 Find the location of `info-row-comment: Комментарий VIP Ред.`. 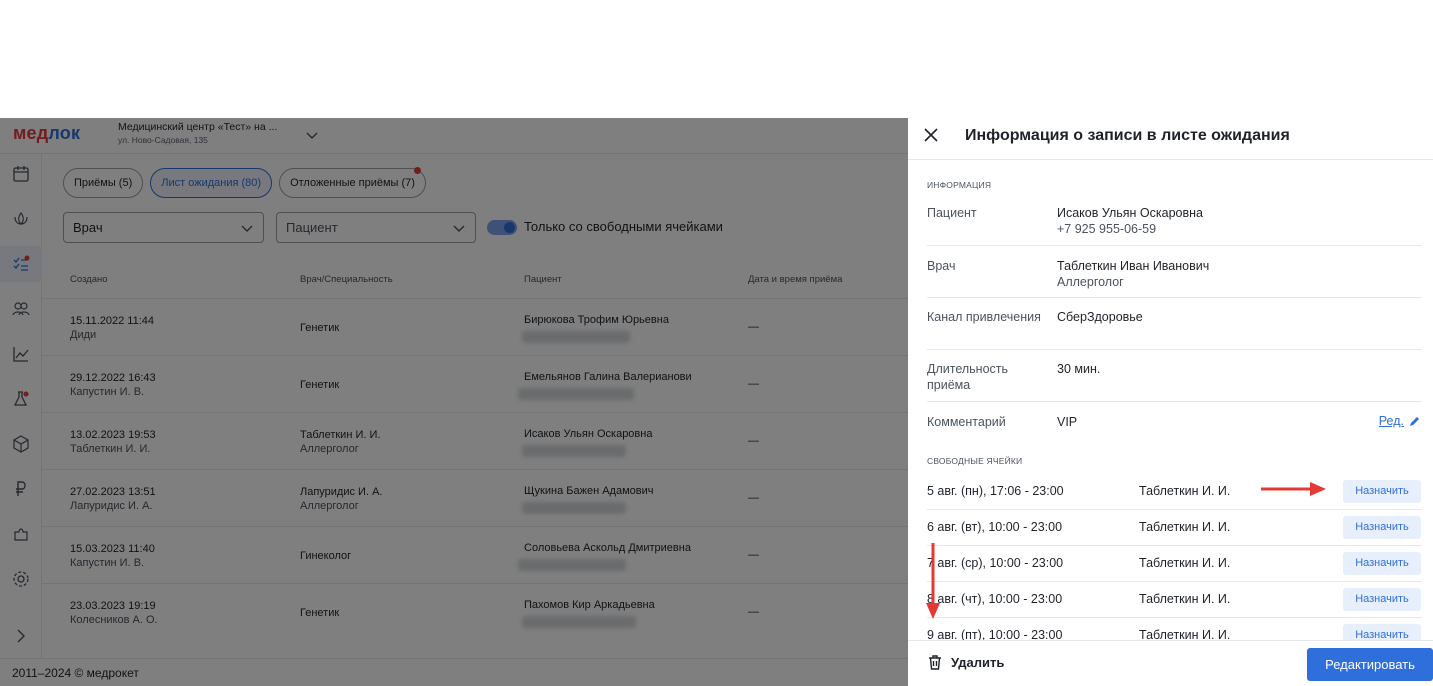

info-row-comment: Комментарий VIP Ред. is located at coordinates (1174, 429).